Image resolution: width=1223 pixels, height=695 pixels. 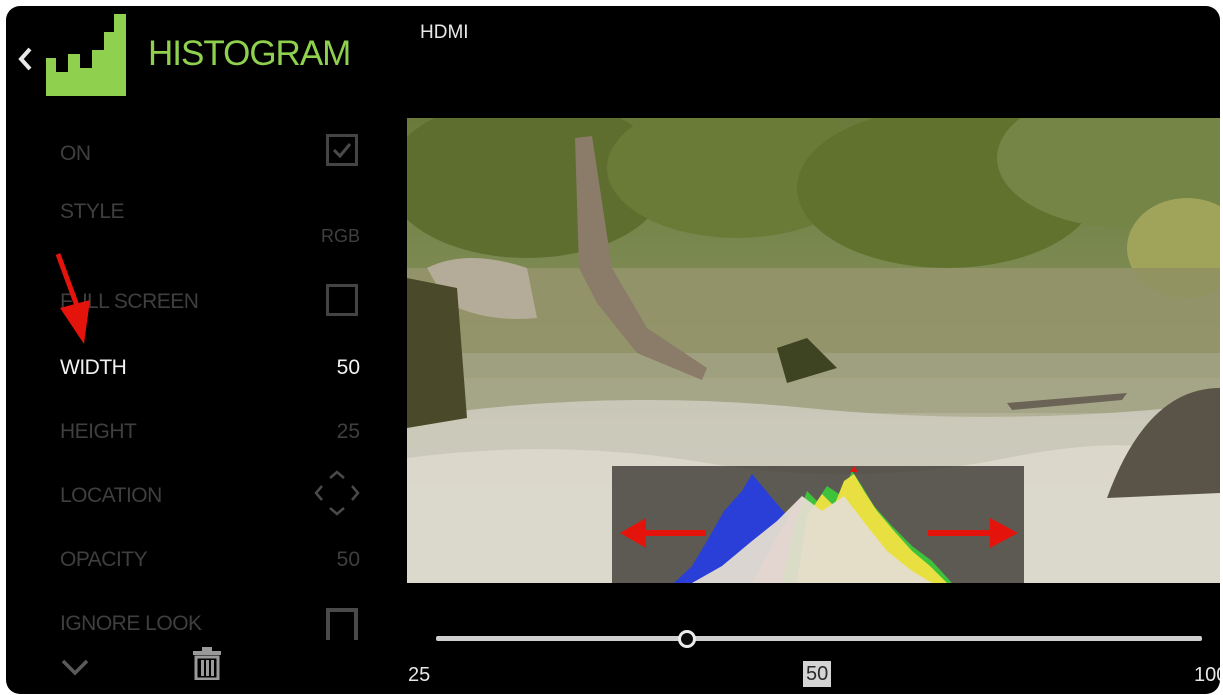 I want to click on menu-item-label: HEIGHT, so click(x=98, y=431).